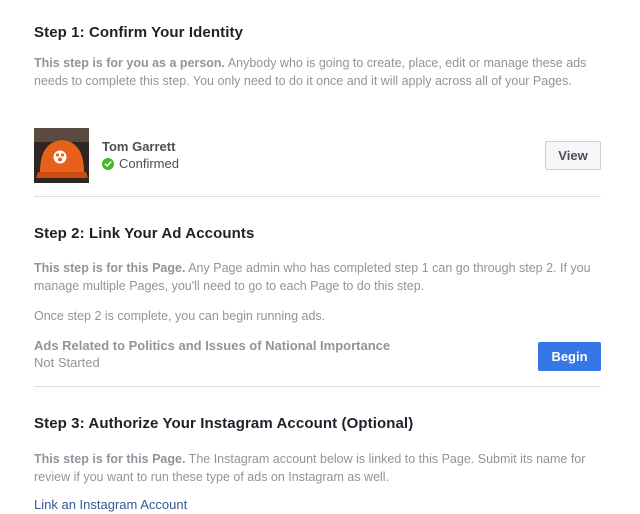 This screenshot has width=640, height=514. I want to click on link-instagram-account-link: Link an Instagram Account, so click(110, 504).